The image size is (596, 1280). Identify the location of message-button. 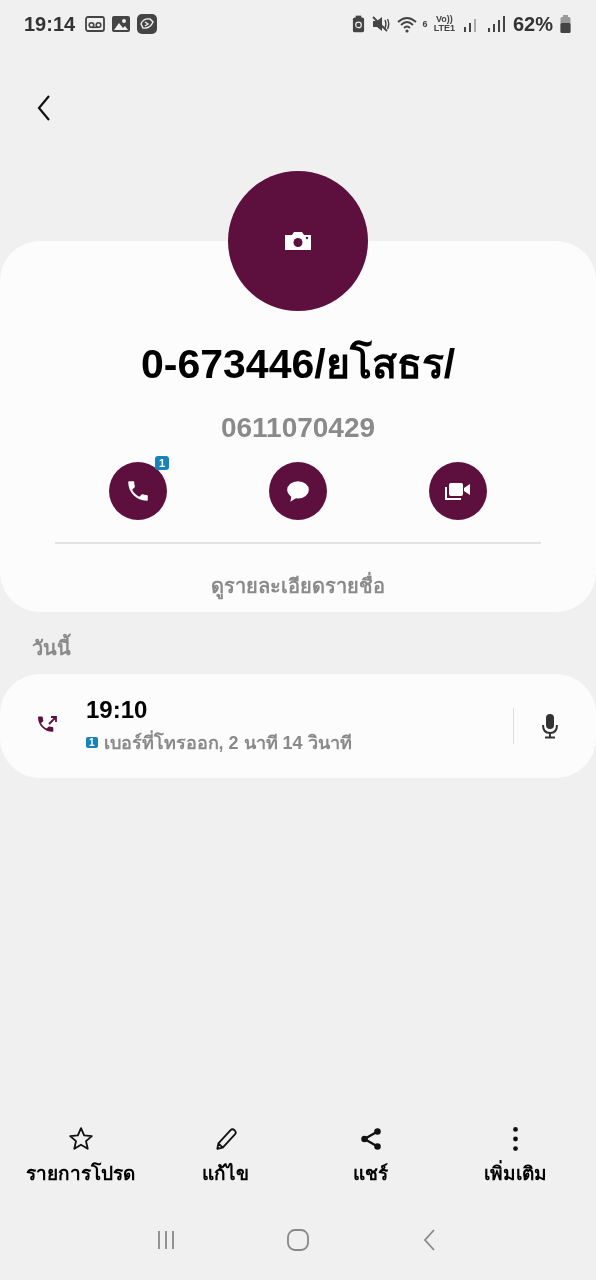
(298, 491).